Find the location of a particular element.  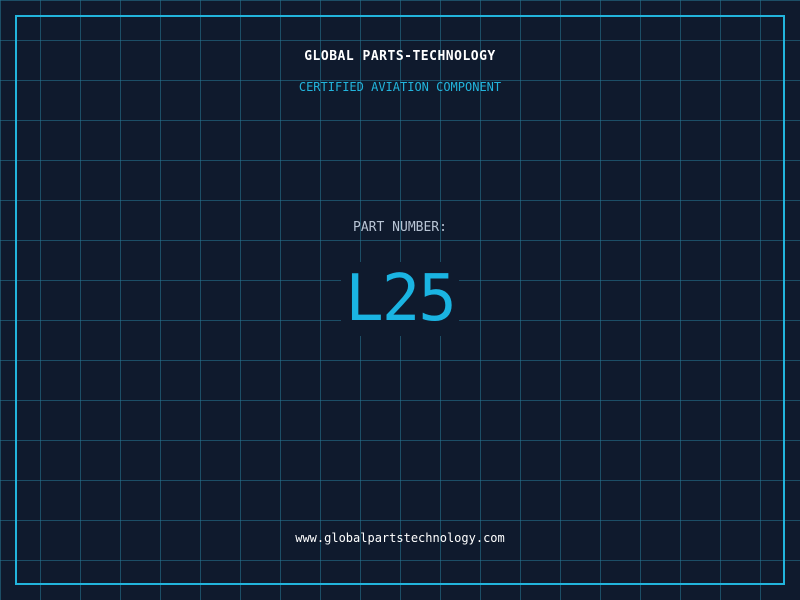

part-number-container: L25 is located at coordinates (400, 299).